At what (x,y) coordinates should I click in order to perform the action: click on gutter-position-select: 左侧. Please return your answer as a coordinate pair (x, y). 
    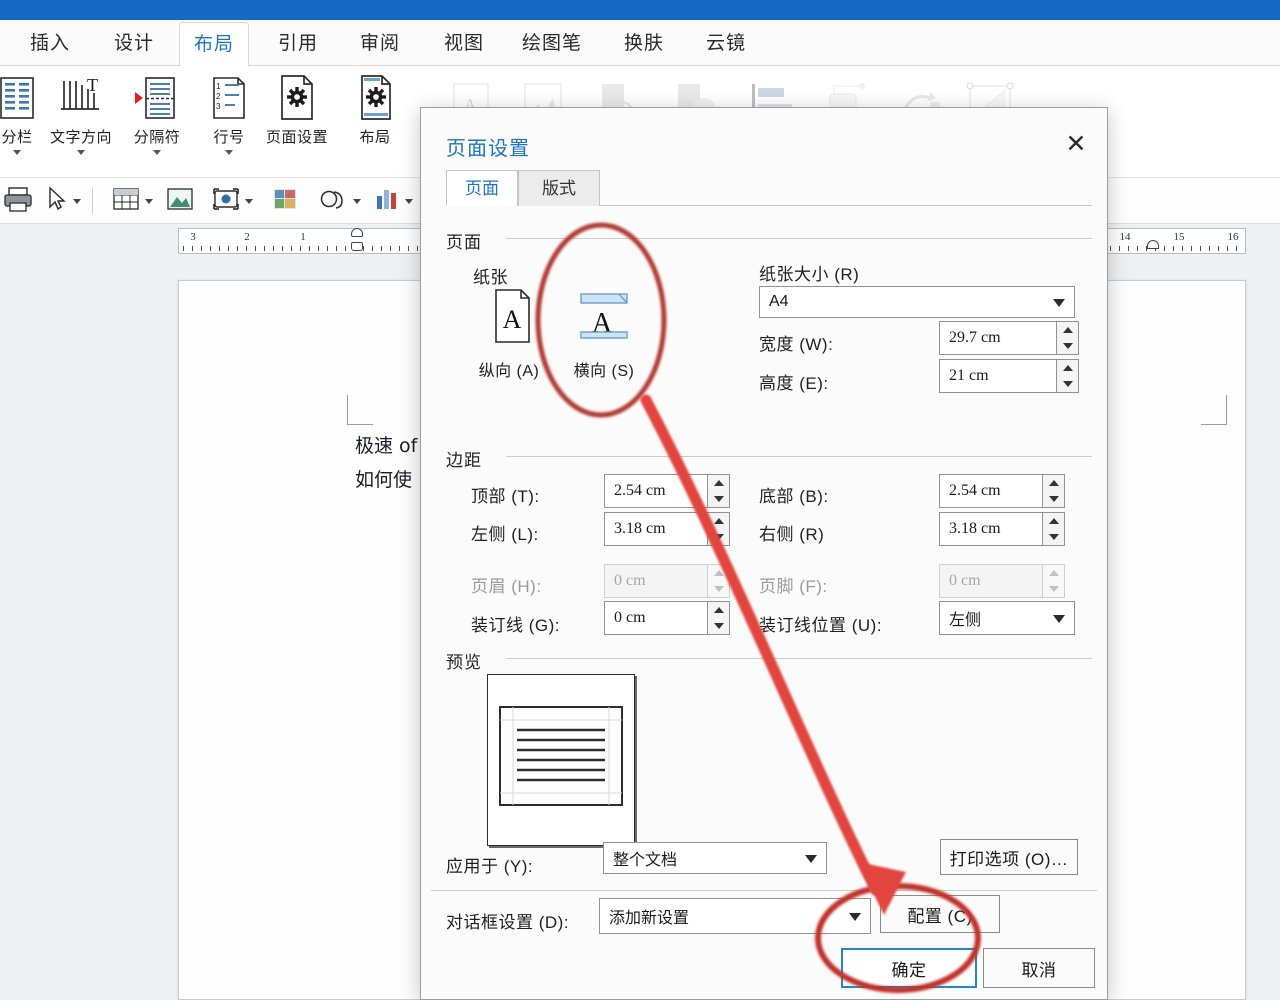
    Looking at the image, I should click on (1007, 618).